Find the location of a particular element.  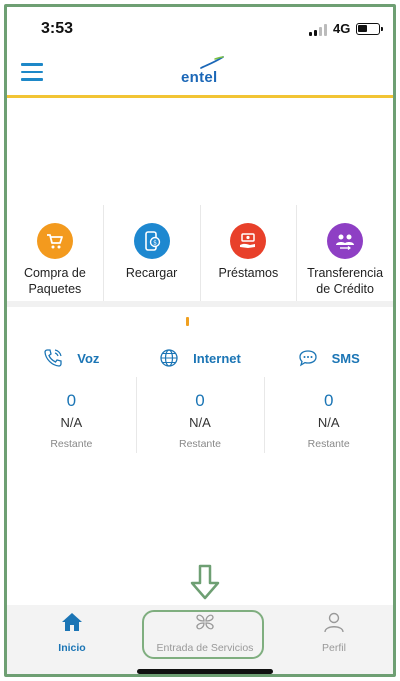

nav-inicio: Inicio is located at coordinates (72, 632).